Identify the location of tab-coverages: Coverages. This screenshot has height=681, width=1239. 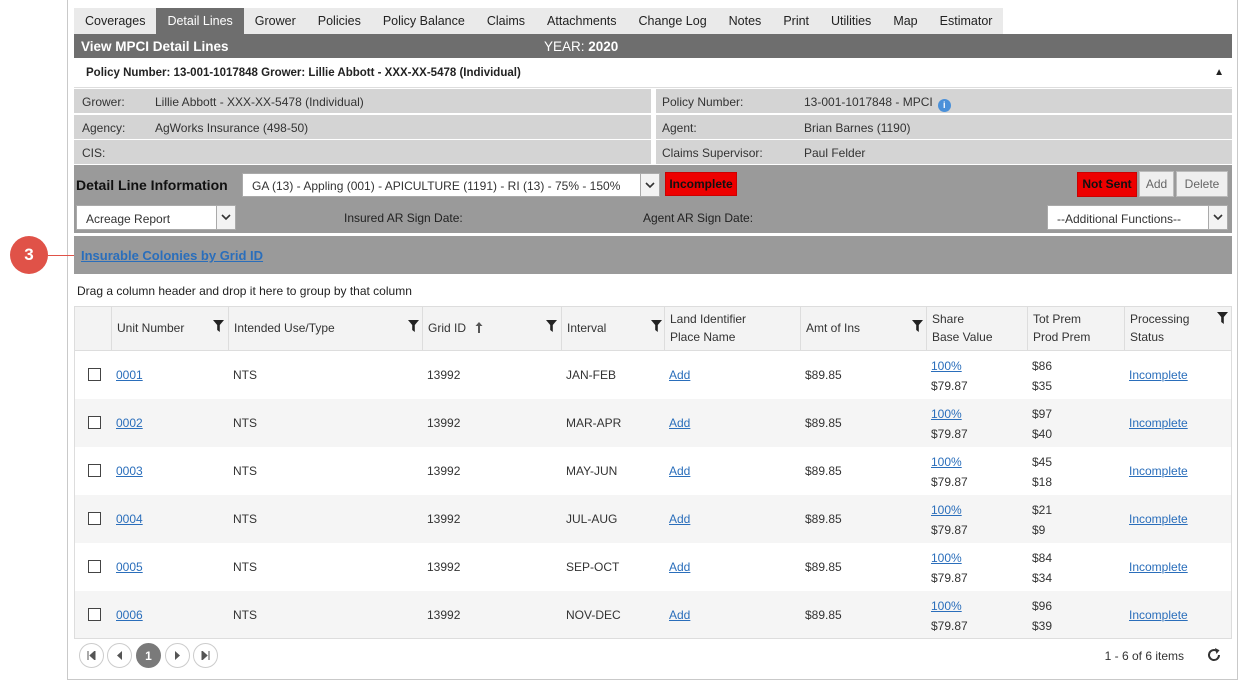
(115, 21).